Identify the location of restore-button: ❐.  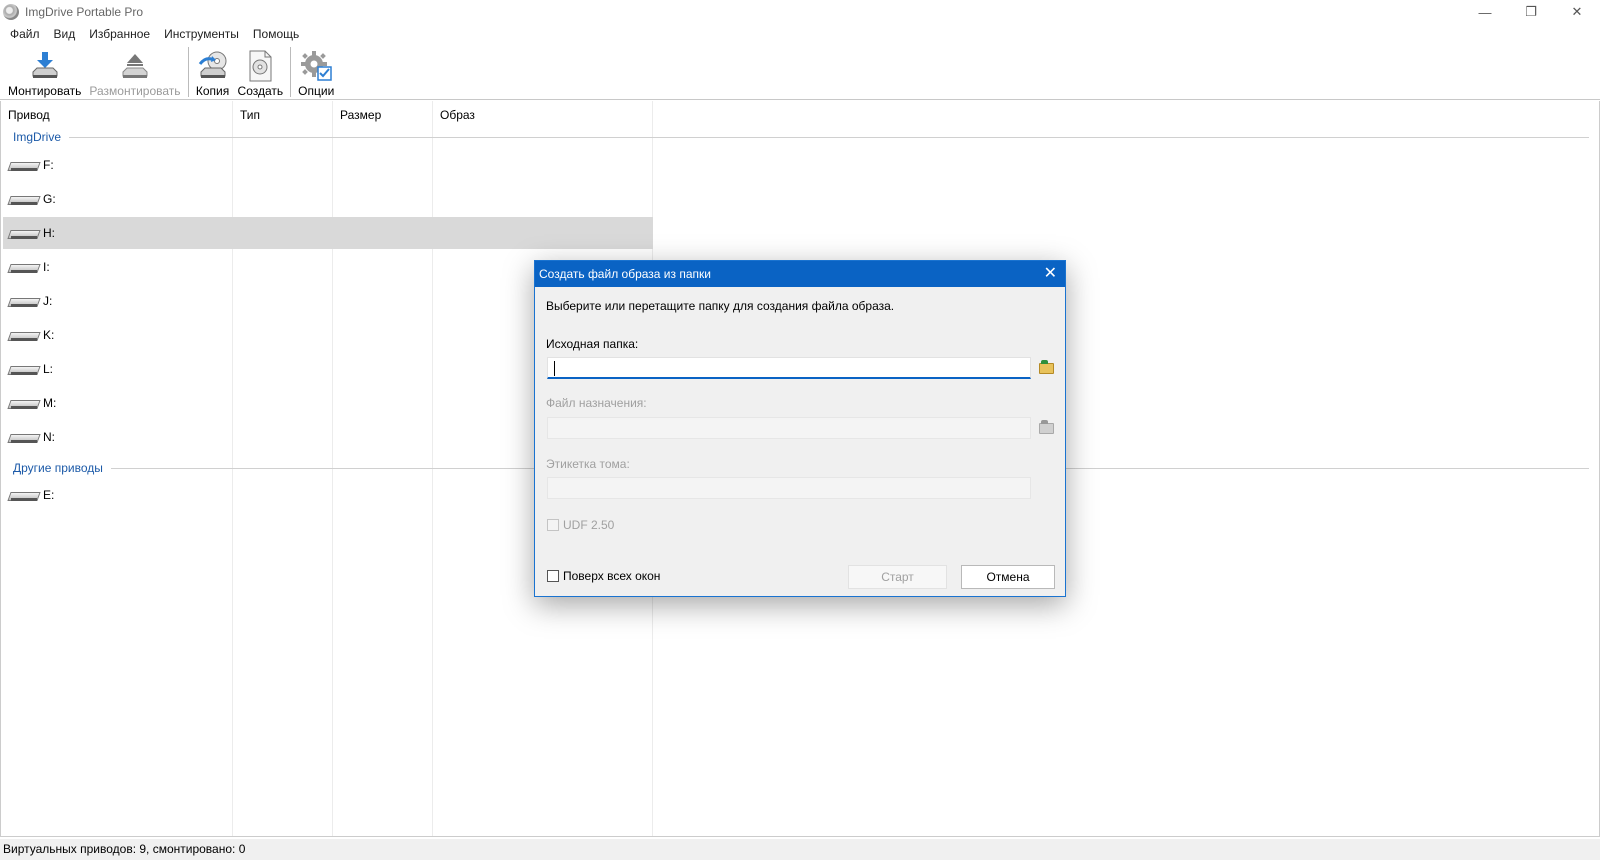
(1531, 12).